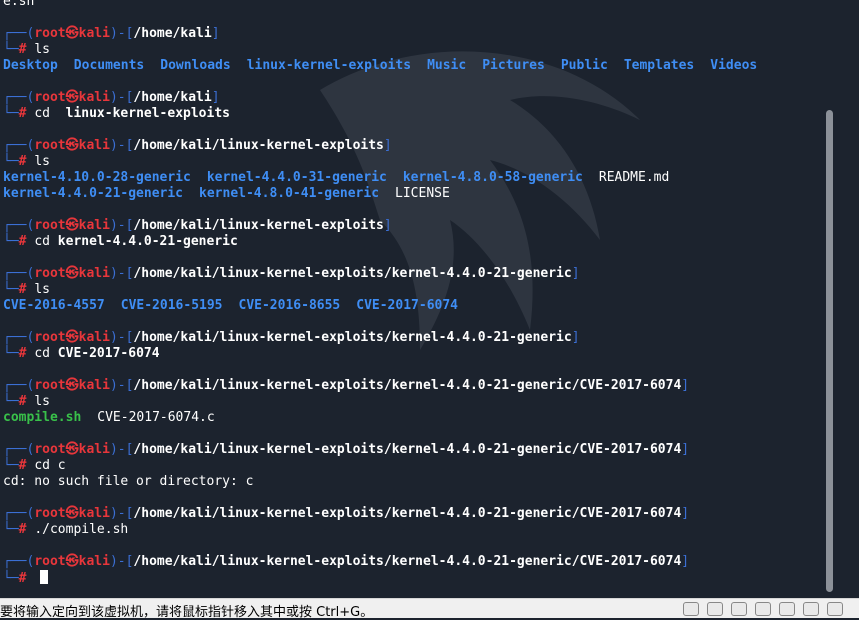  I want to click on ls-entry: kernel-4.8.0-41-generic, so click(289, 193).